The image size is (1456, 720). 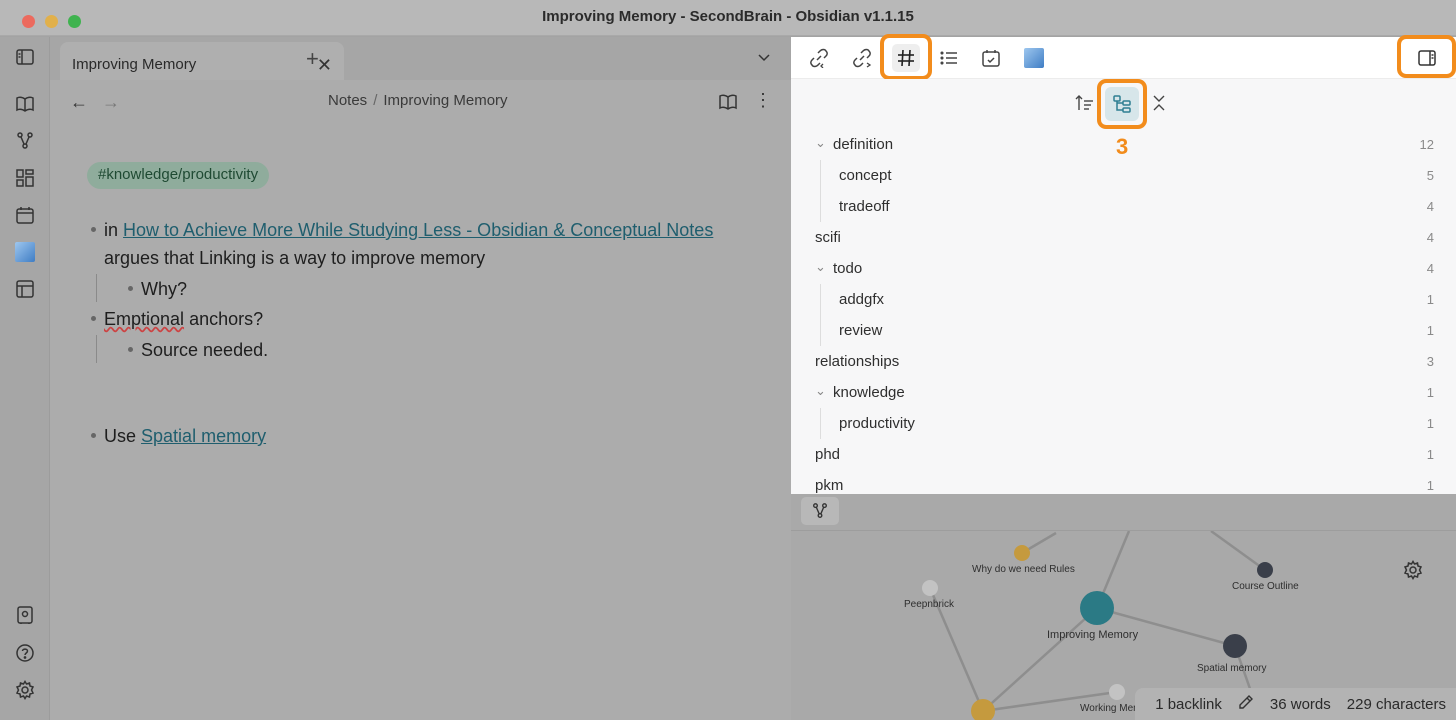 What do you see at coordinates (828, 454) in the screenshot?
I see `tag-name: phd` at bounding box center [828, 454].